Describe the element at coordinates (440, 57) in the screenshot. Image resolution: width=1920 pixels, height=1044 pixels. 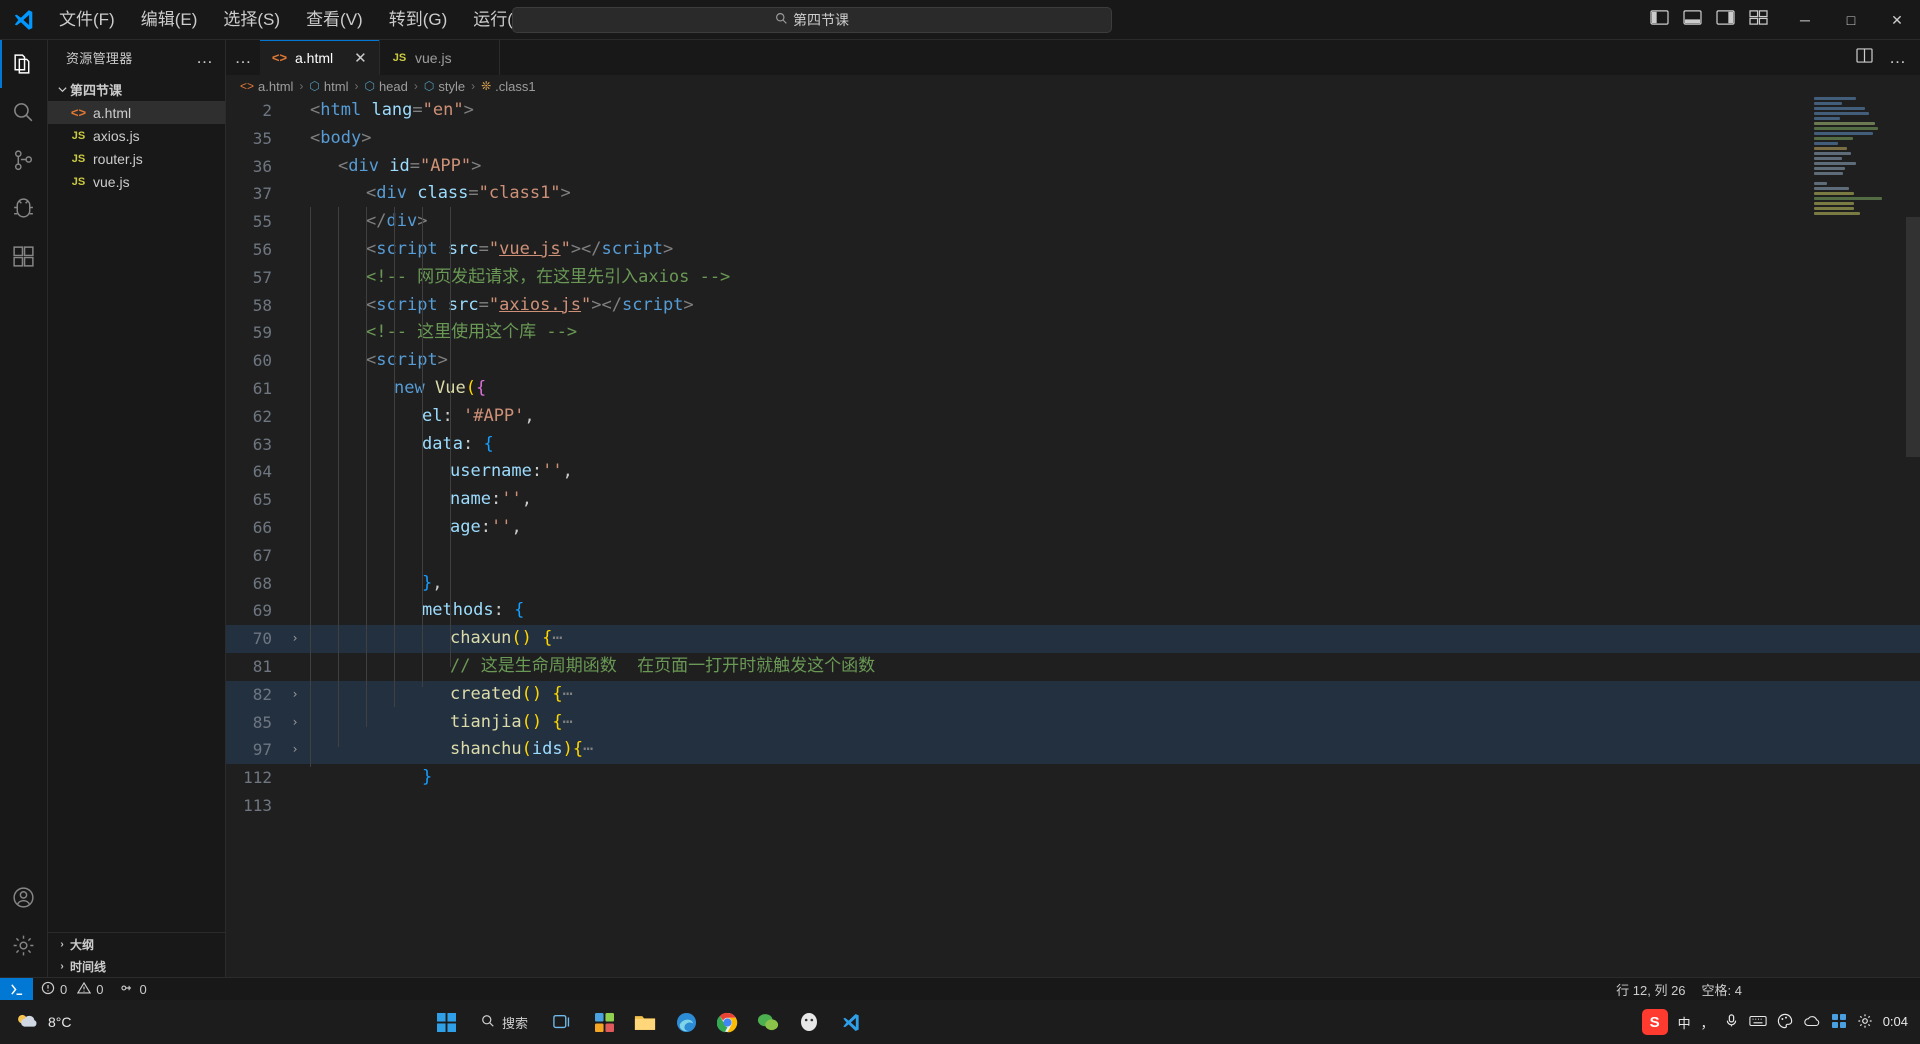
I see `tab-vue-js: JS vue.js` at that location.